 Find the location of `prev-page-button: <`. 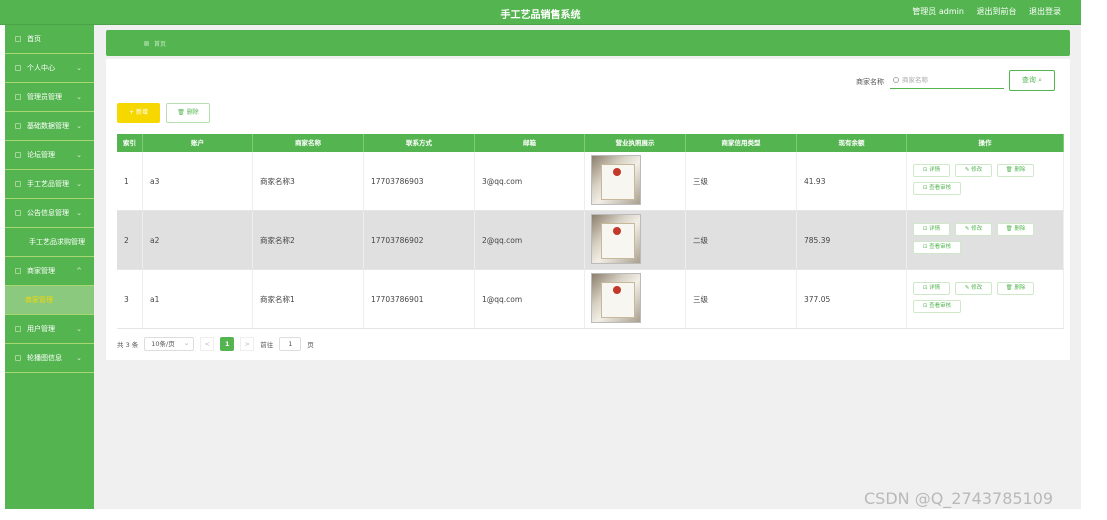

prev-page-button: < is located at coordinates (207, 344).